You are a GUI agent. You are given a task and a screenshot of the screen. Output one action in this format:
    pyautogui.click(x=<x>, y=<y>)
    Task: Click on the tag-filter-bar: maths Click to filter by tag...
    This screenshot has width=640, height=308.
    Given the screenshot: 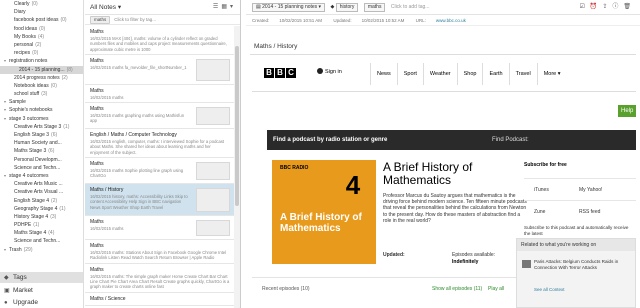 What is the action you would take?
    pyautogui.click(x=162, y=20)
    